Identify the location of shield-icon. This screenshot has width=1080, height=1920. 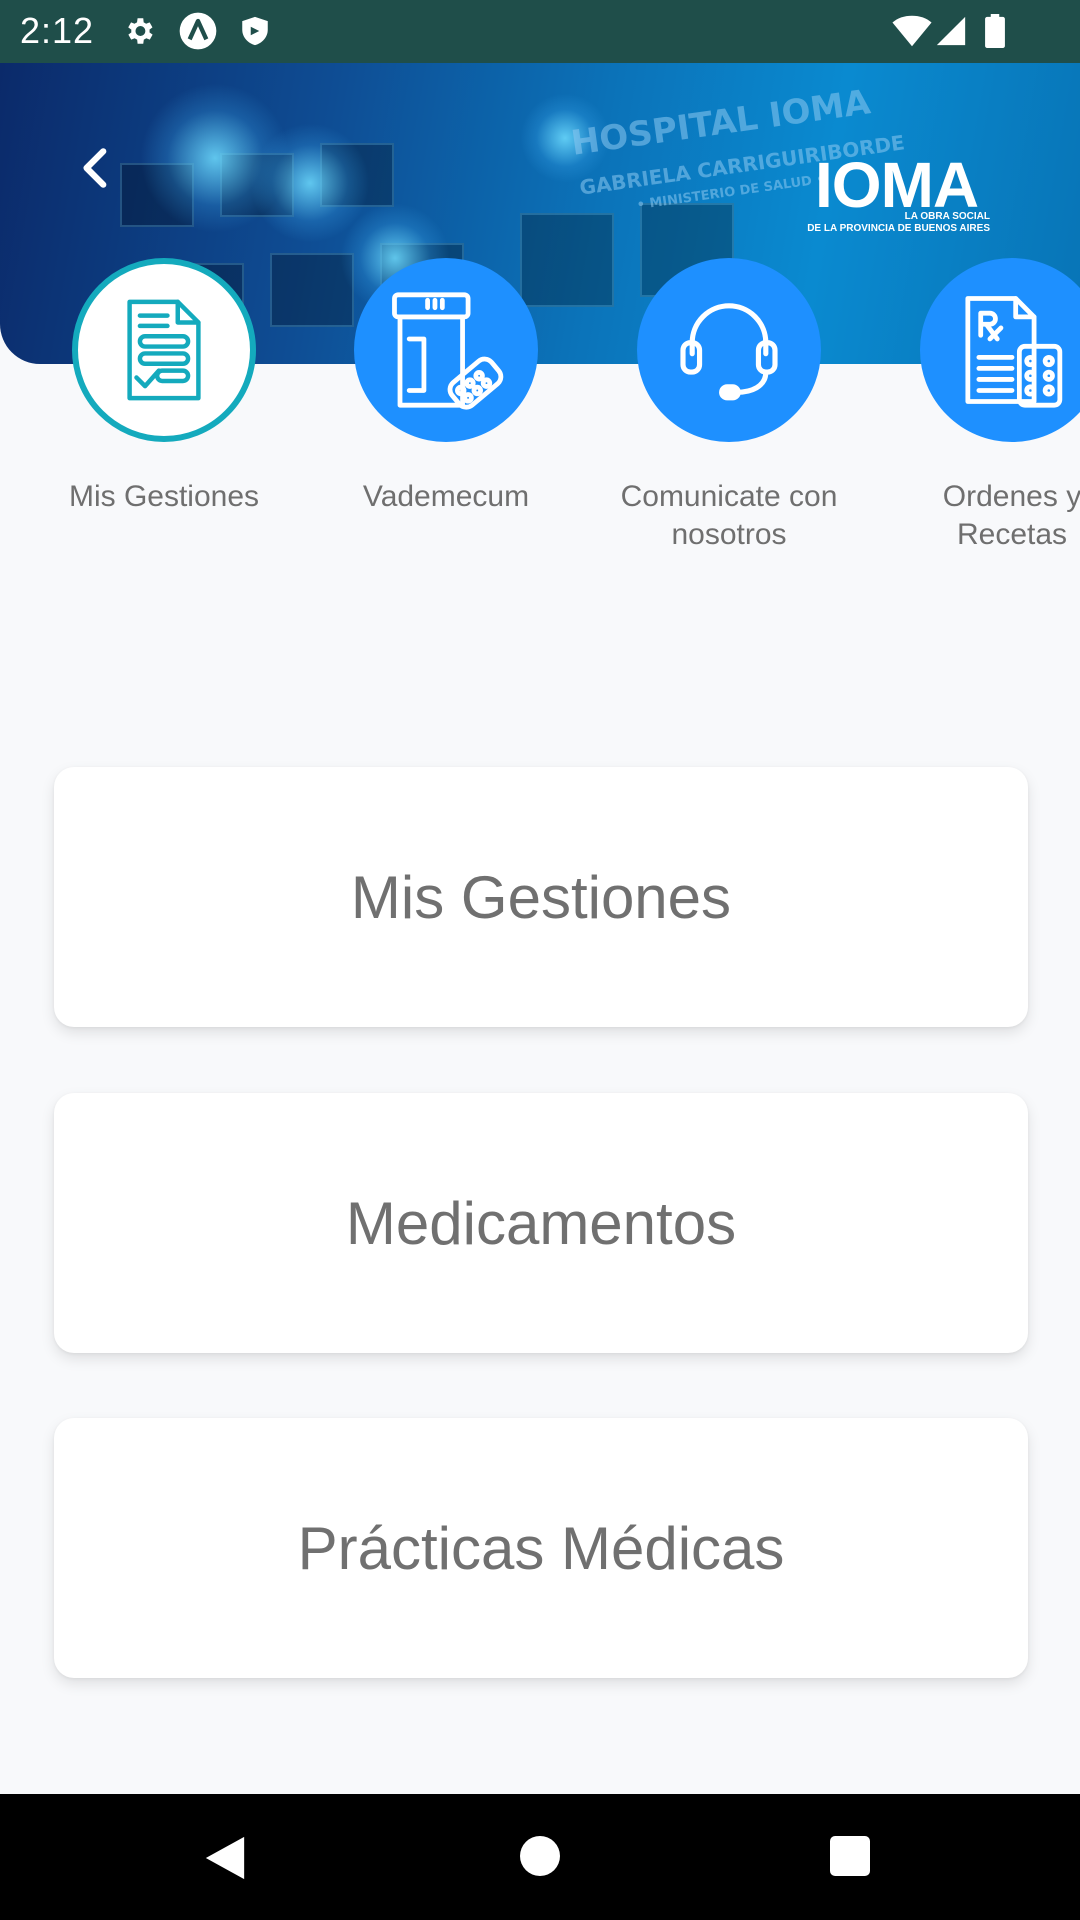
(255, 31).